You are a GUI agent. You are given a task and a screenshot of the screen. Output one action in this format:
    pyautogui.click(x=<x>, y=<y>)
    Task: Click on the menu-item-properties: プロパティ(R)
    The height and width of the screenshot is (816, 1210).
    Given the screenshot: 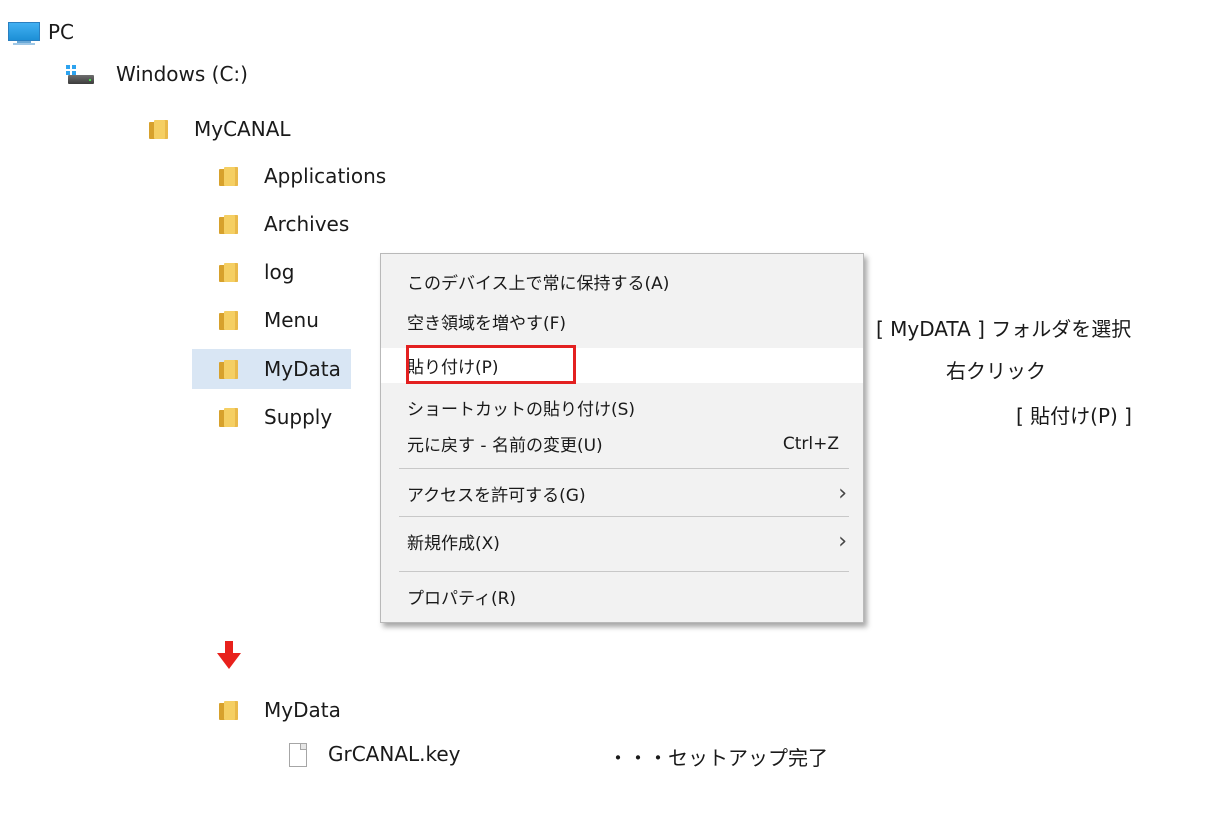 What is the action you would take?
    pyautogui.click(x=622, y=596)
    